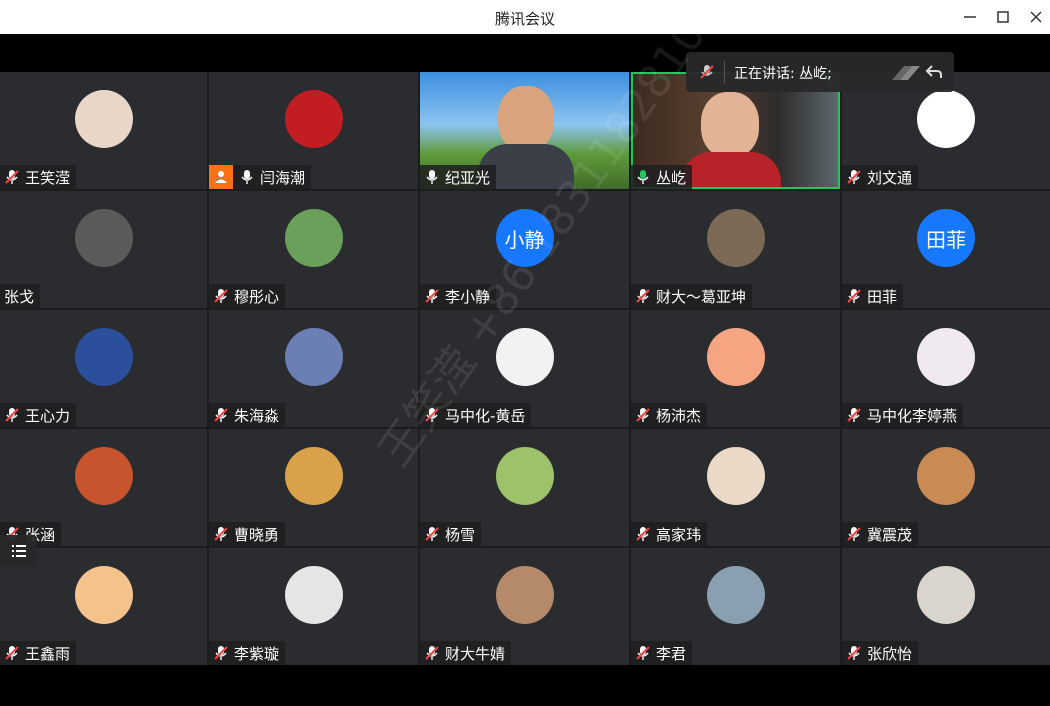  I want to click on participant-name: 马中化-黄岳, so click(485, 415).